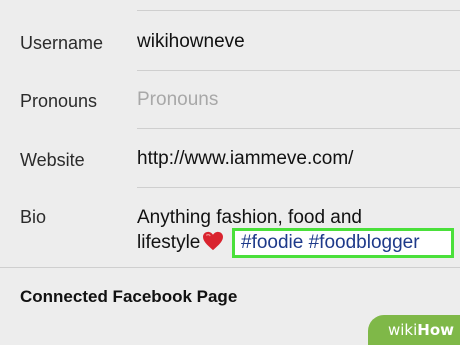 Image resolution: width=460 pixels, height=345 pixels. I want to click on top-divider, so click(298, 10).